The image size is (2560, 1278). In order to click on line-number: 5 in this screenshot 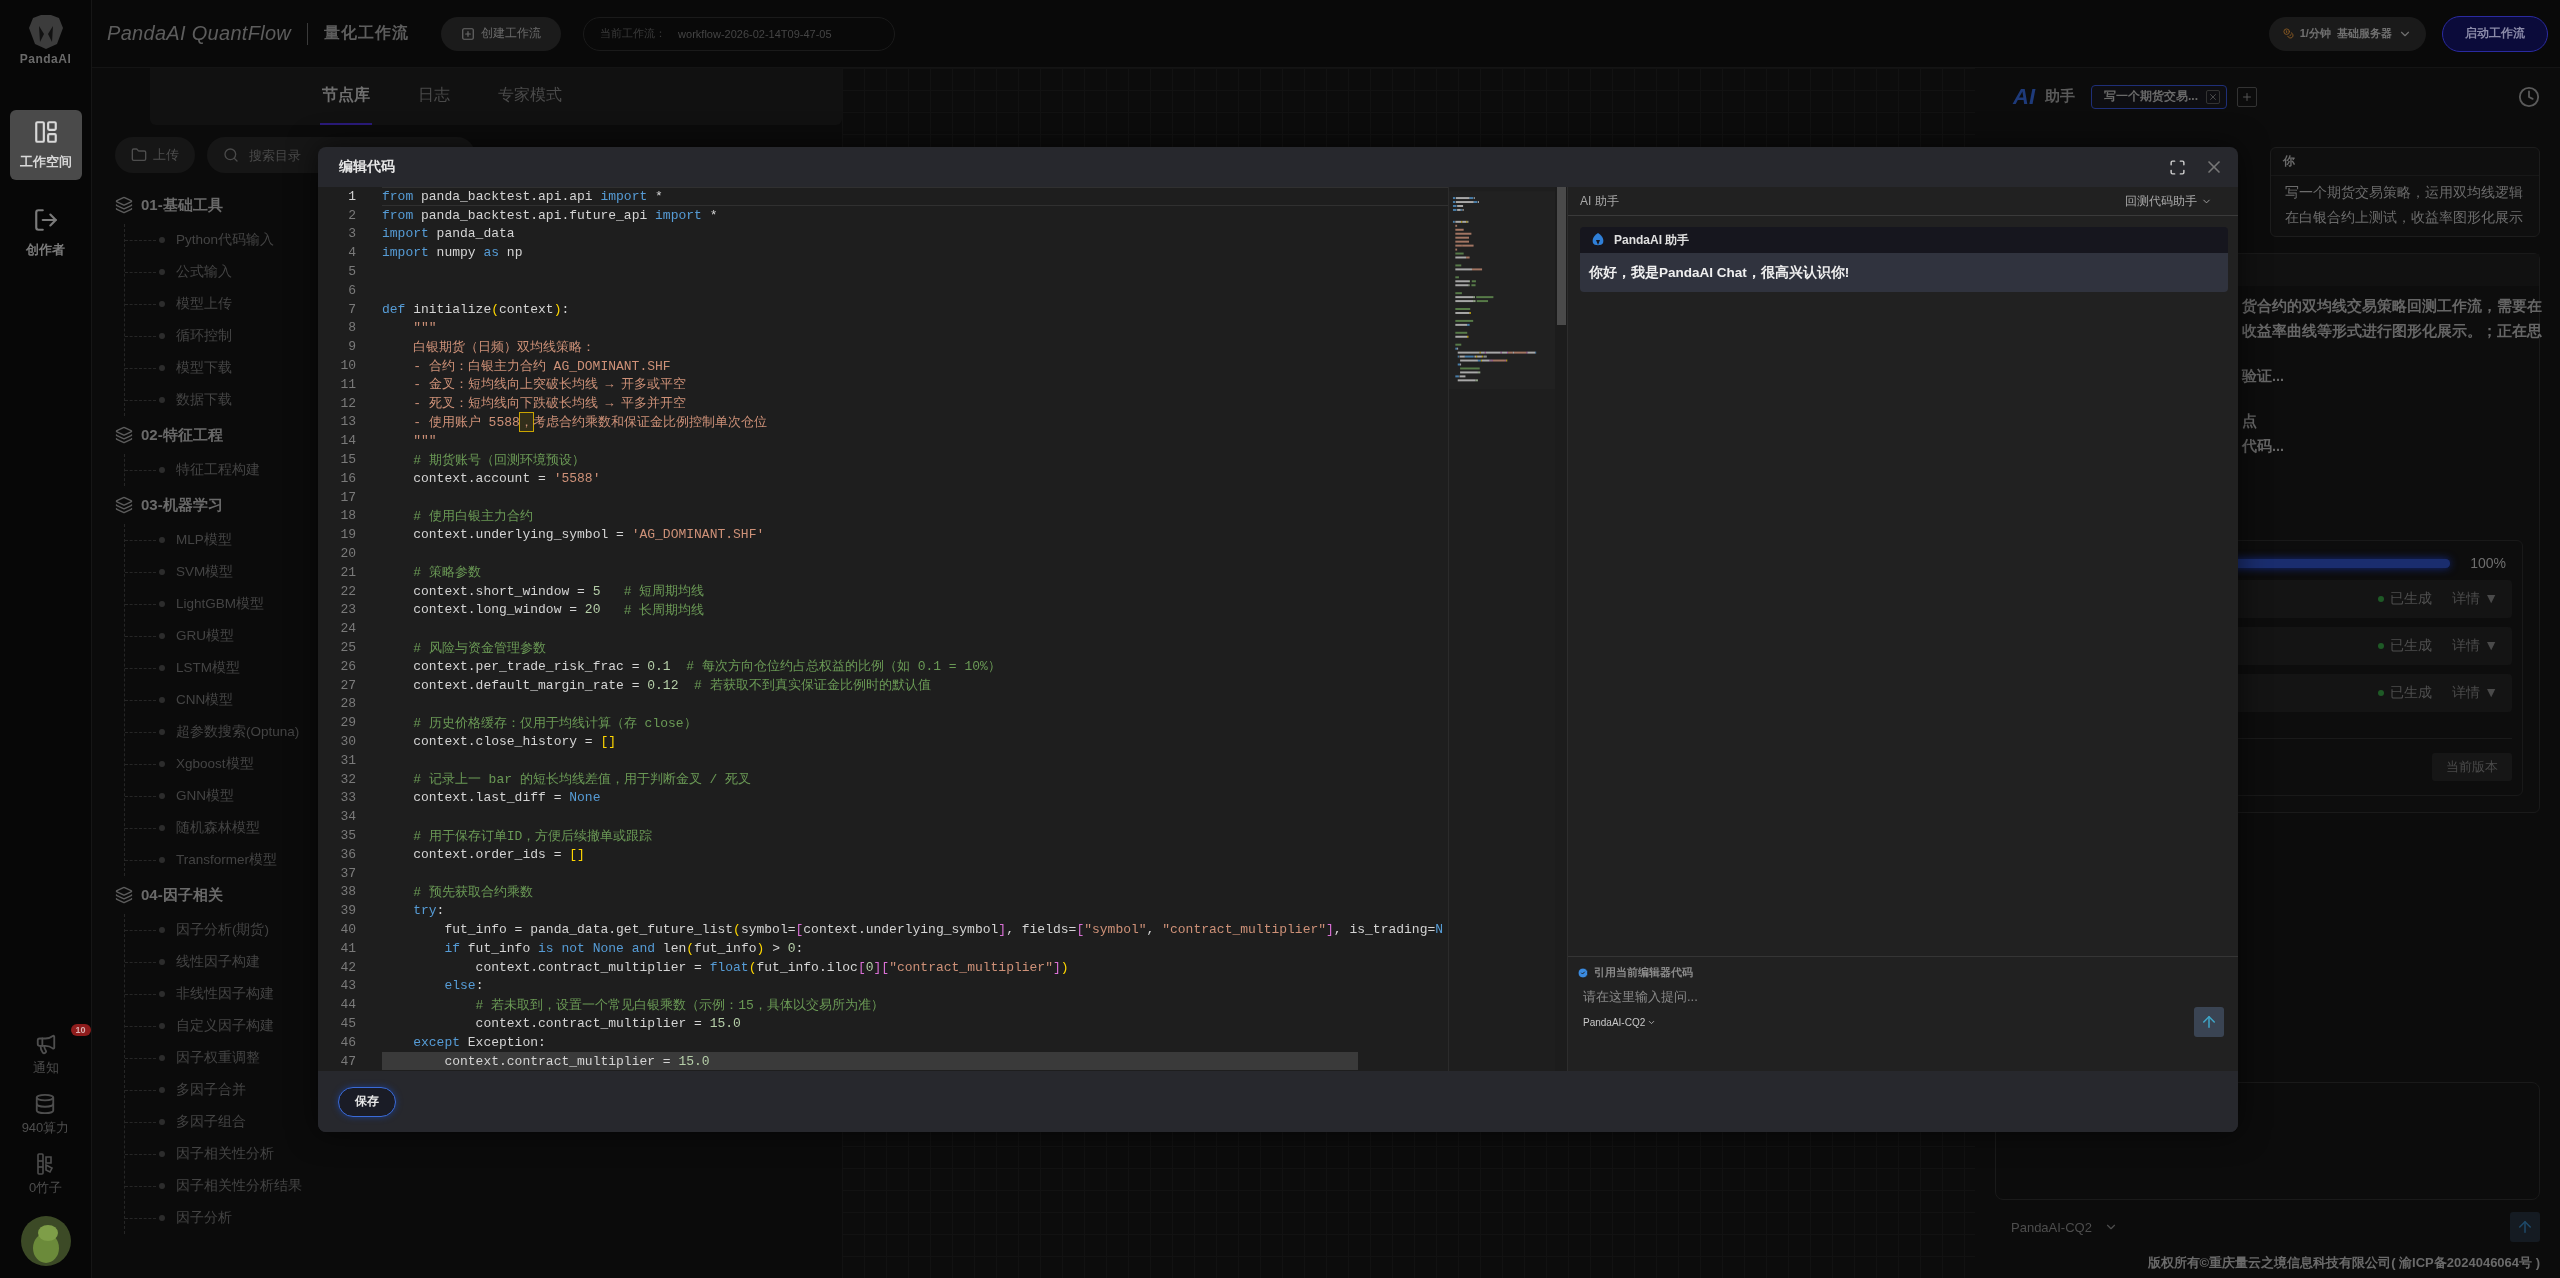, I will do `click(351, 272)`.